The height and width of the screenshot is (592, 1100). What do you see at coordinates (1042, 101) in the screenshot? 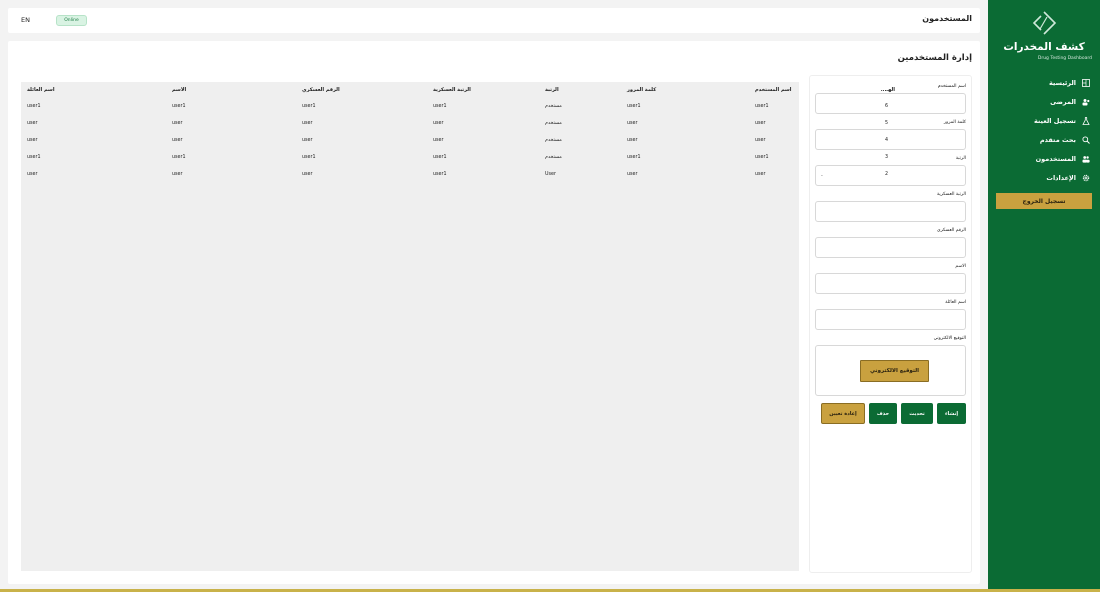
I see `sidebar-item-patients: المرضى` at bounding box center [1042, 101].